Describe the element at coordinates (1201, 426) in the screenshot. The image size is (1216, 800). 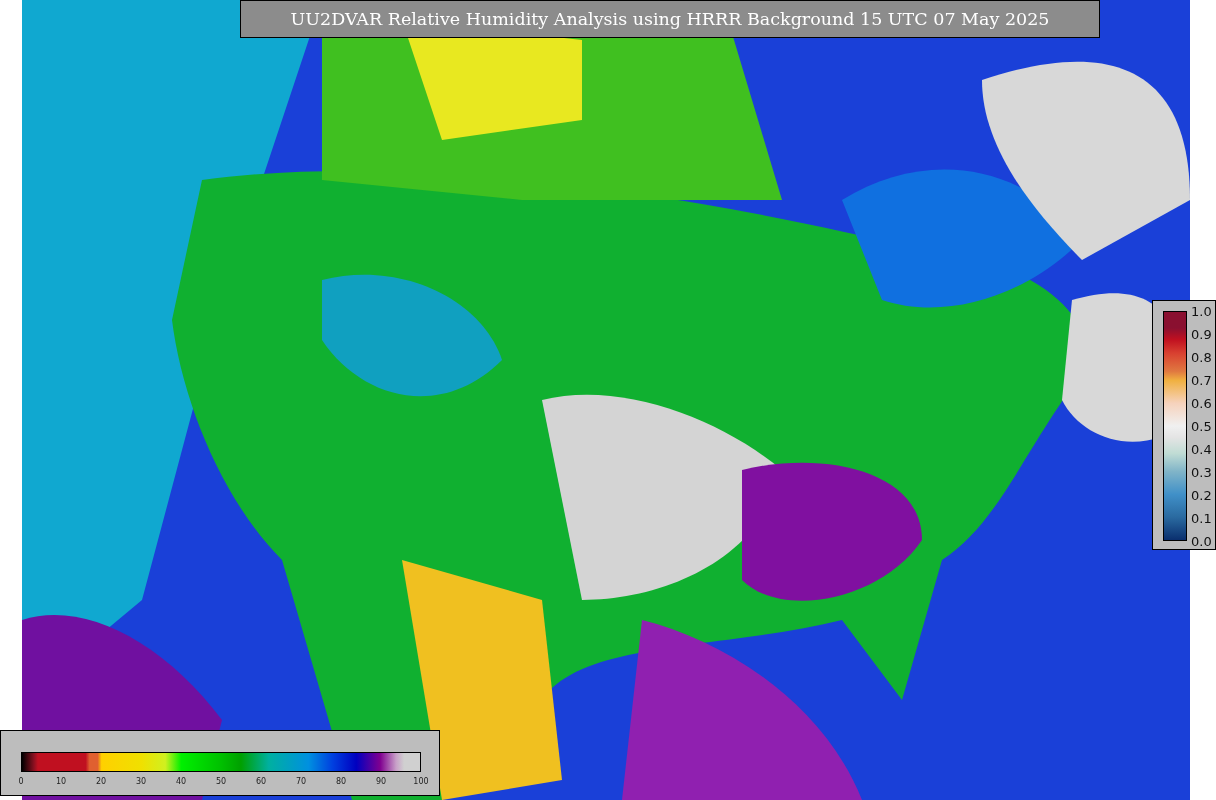
I see `colorbar-tick-label: 0.5` at that location.